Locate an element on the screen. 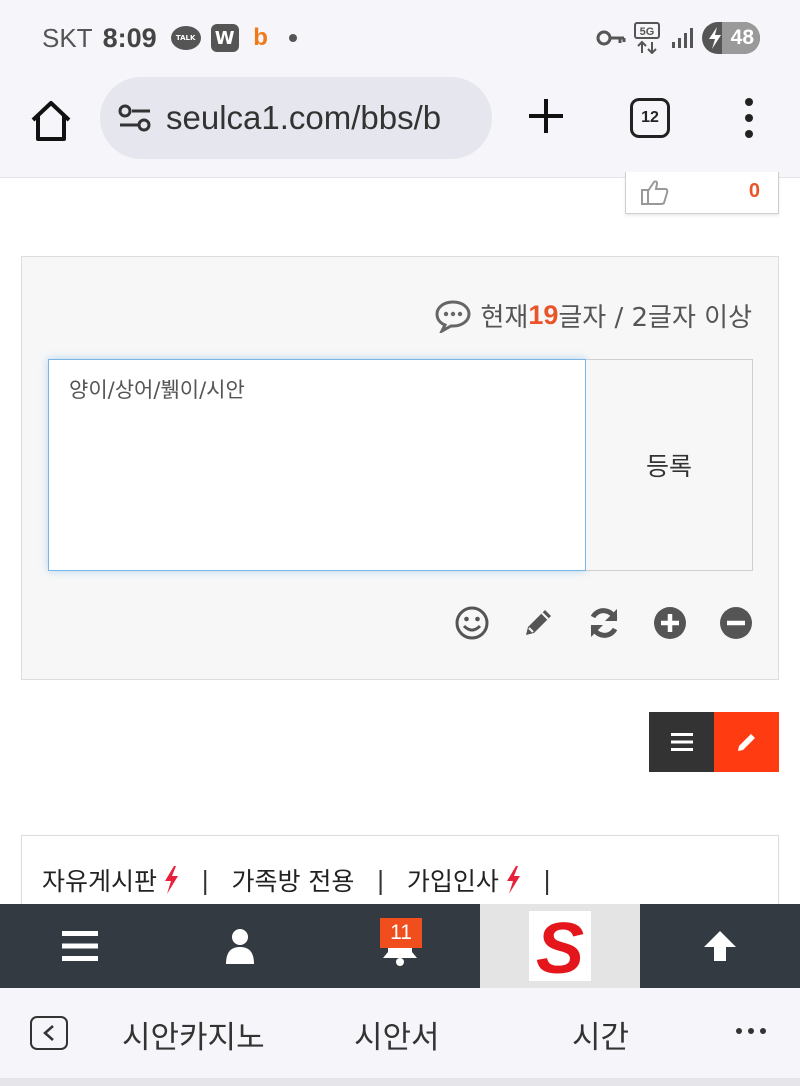 This screenshot has height=1086, width=800. battery-level: 48 is located at coordinates (742, 37).